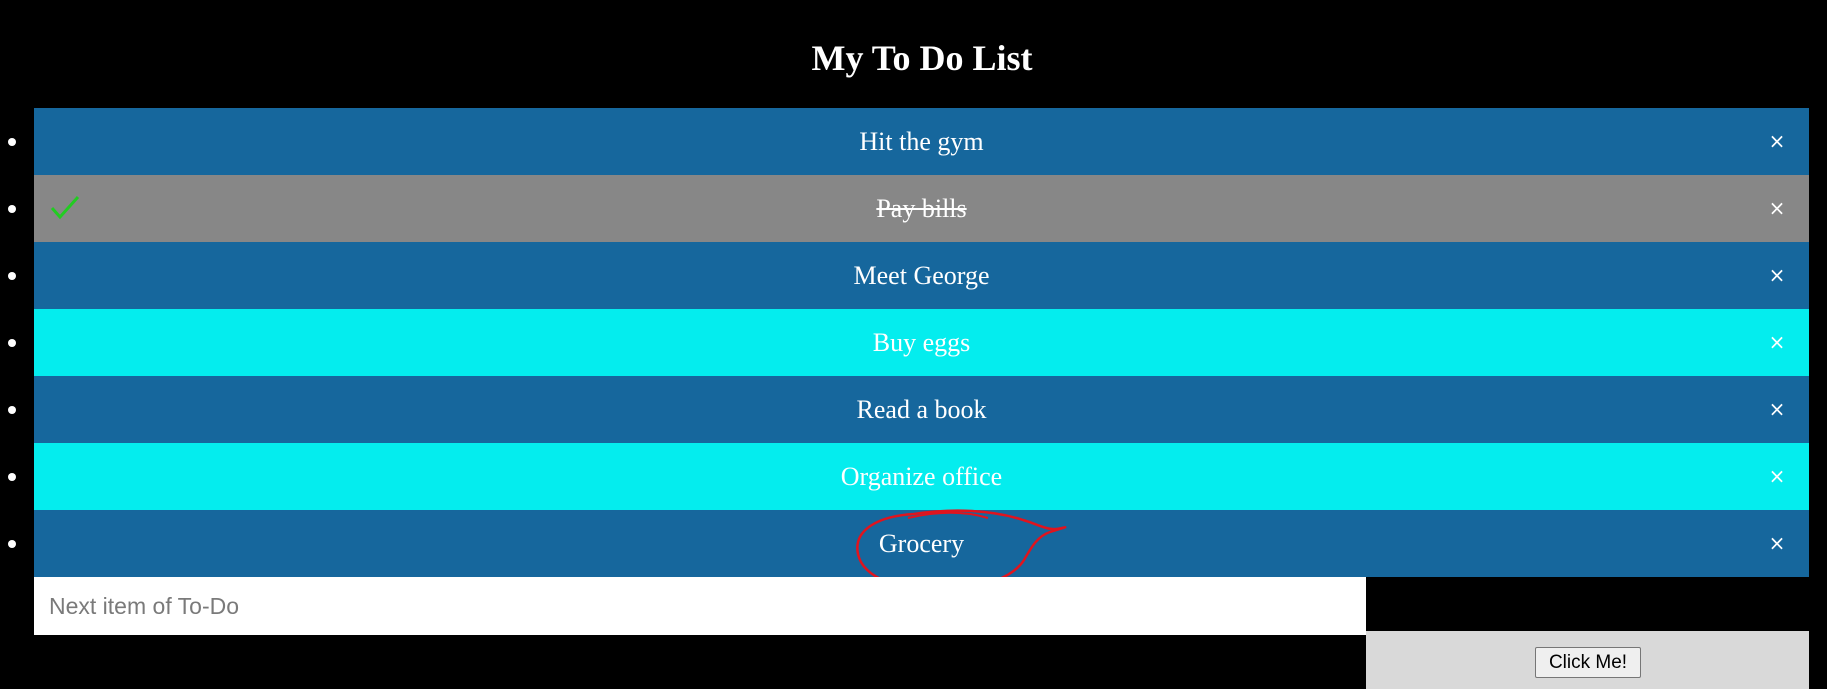 The width and height of the screenshot is (1827, 689). What do you see at coordinates (921, 342) in the screenshot?
I see `todo-item-text: Buy eggs` at bounding box center [921, 342].